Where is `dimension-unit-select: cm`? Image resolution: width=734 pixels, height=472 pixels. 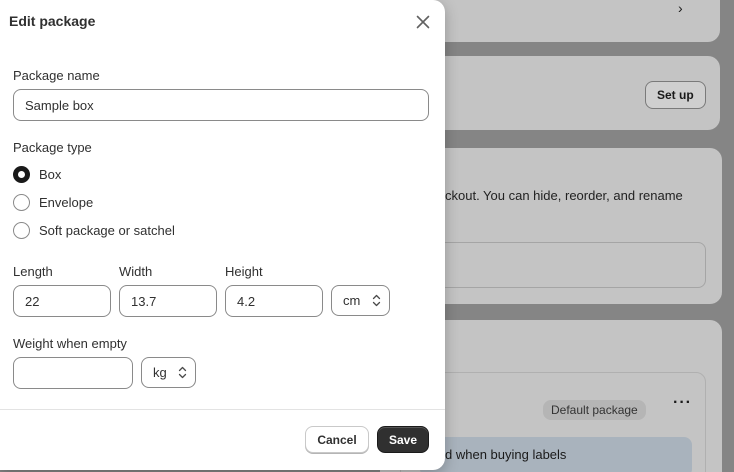
dimension-unit-select: cm is located at coordinates (360, 300).